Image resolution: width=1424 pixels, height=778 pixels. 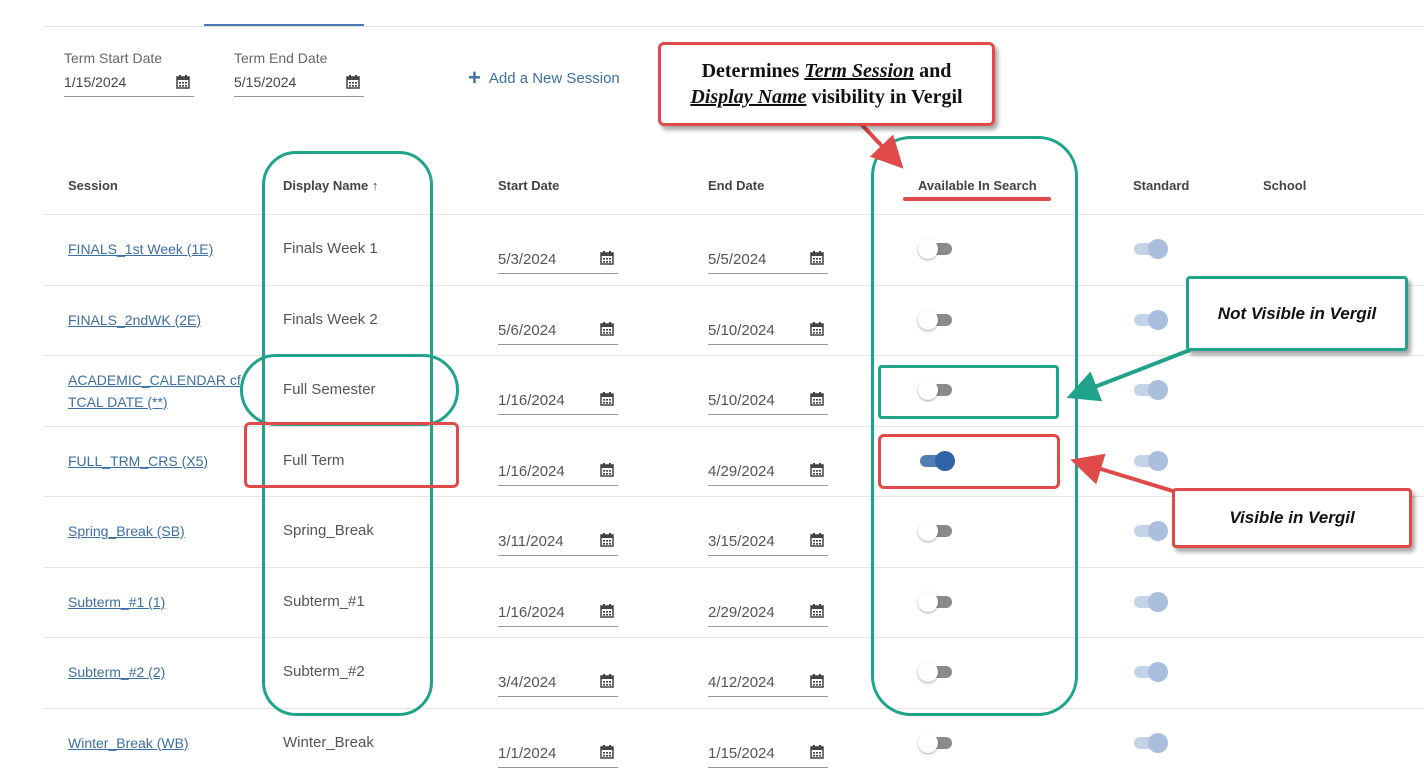 What do you see at coordinates (1161, 185) in the screenshot?
I see `column-header-standard: Standard` at bounding box center [1161, 185].